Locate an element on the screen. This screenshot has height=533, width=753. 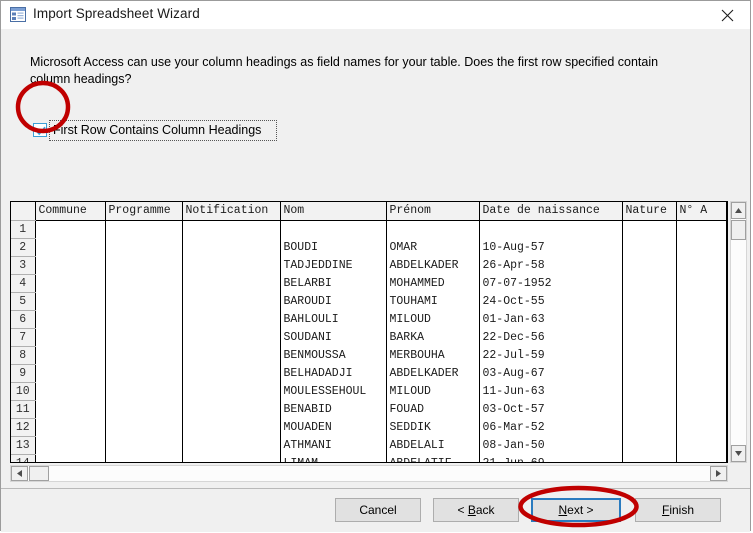
table-cell: SOUDANI is located at coordinates (333, 337).